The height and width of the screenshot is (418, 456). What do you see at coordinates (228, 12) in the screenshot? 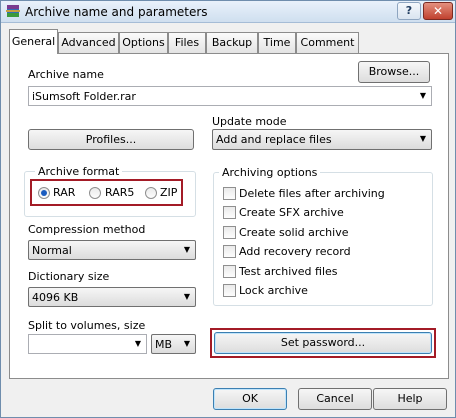
I see `title-bar: Archive name and parameters ? ✕` at bounding box center [228, 12].